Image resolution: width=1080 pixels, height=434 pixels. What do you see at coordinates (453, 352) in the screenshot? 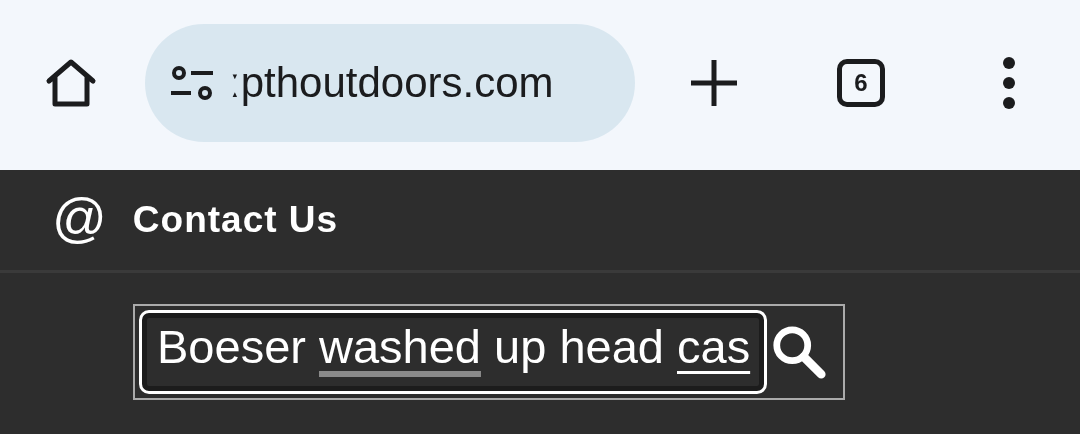
I see `search-field: Boeser washed up head cas` at bounding box center [453, 352].